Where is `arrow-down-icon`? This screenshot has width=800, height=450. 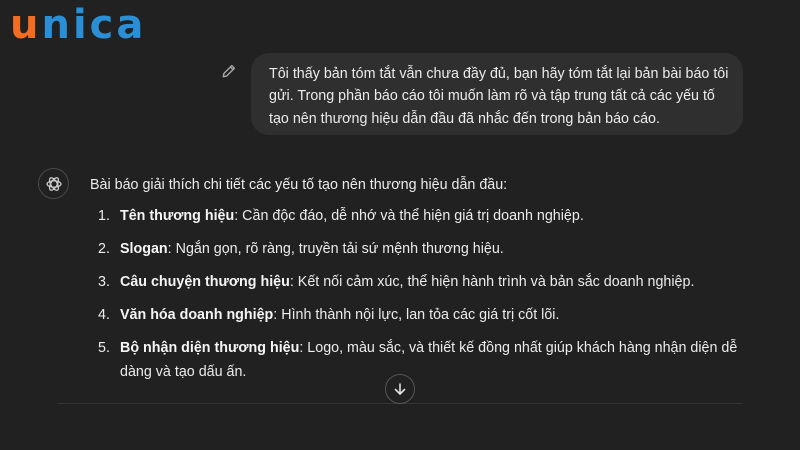 arrow-down-icon is located at coordinates (400, 389).